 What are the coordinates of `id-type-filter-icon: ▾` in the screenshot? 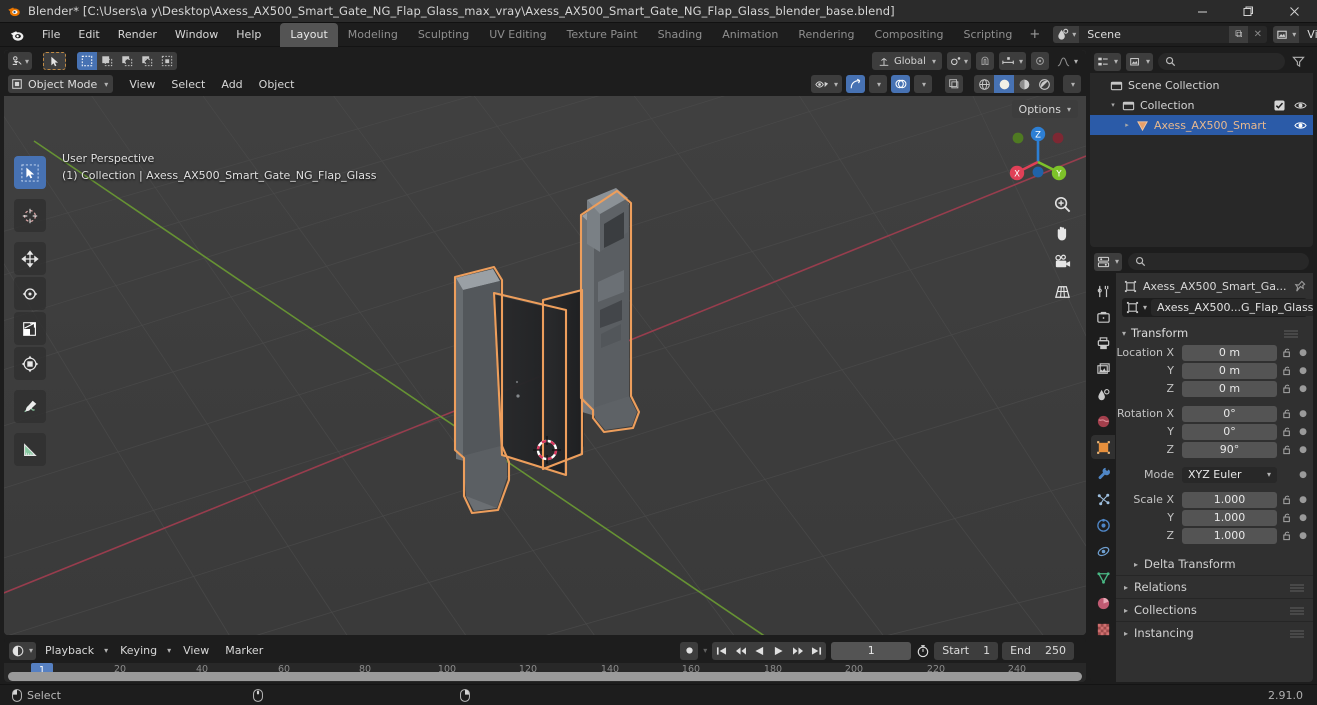 It's located at (1140, 61).